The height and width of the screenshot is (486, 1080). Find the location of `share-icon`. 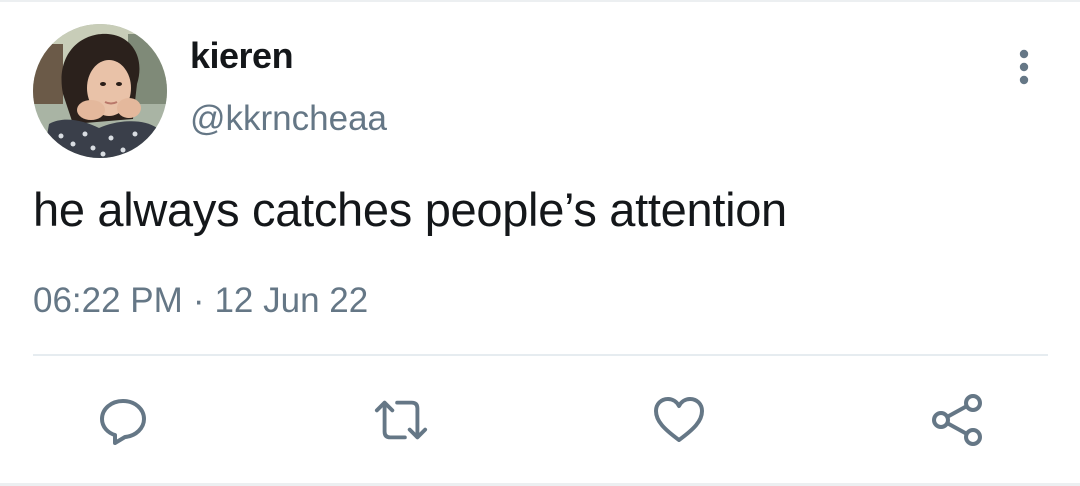

share-icon is located at coordinates (957, 420).